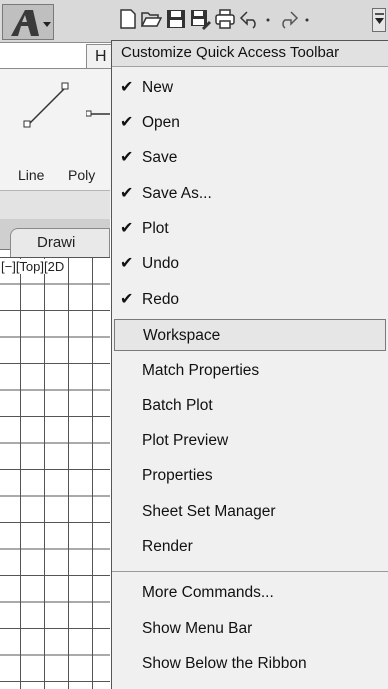 This screenshot has height=689, width=388. Describe the element at coordinates (128, 19) in the screenshot. I see `new-icon` at that location.